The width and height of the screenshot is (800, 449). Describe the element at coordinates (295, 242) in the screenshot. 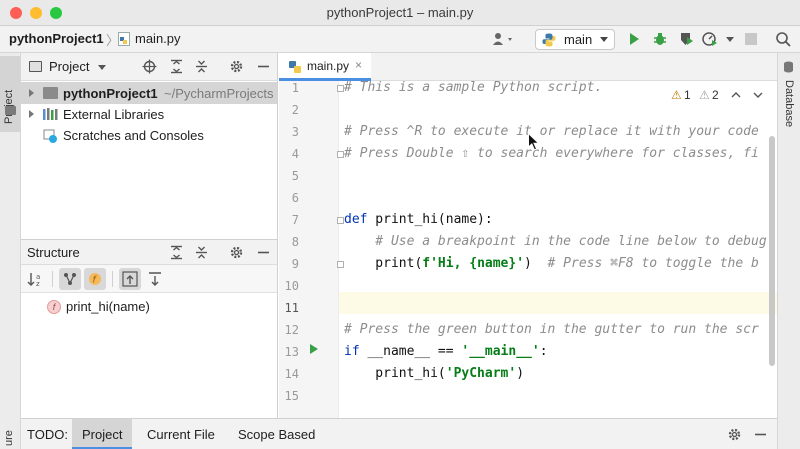

I see `line-number: 8` at that location.